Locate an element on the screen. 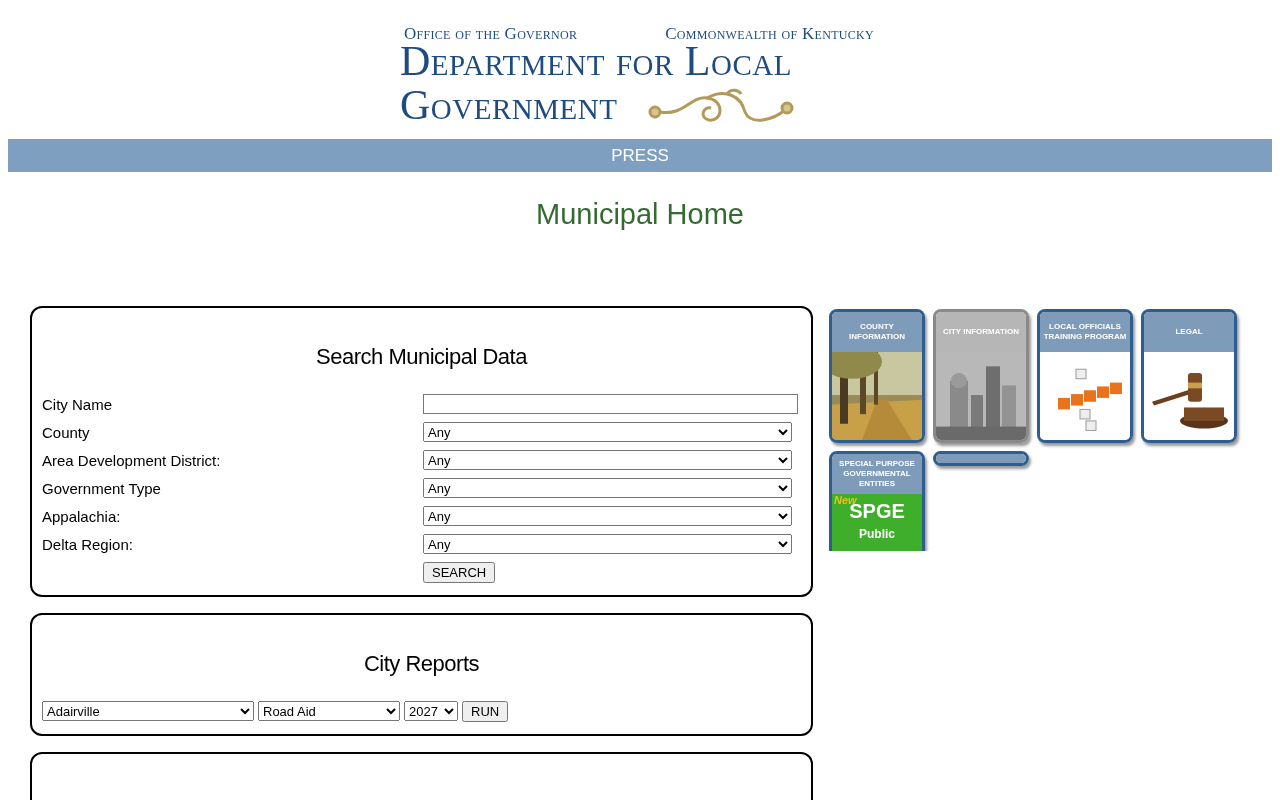 Image resolution: width=1280 pixels, height=800 pixels. panel-title: Search Municipal Data is located at coordinates (422, 357).